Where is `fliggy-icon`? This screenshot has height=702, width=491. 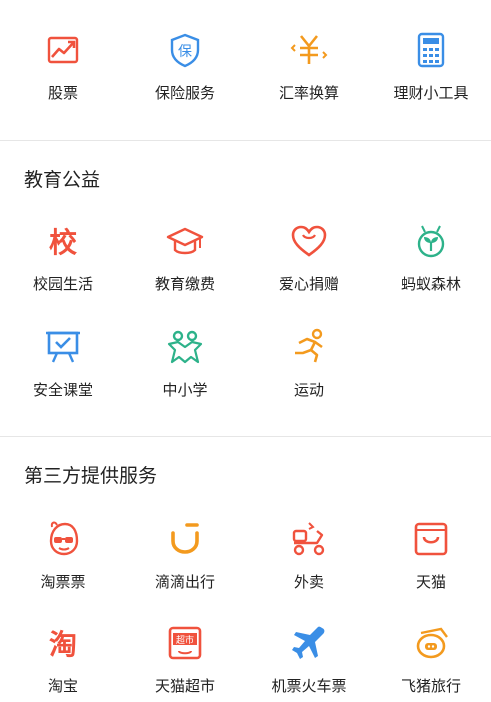
fliggy-icon is located at coordinates (431, 643).